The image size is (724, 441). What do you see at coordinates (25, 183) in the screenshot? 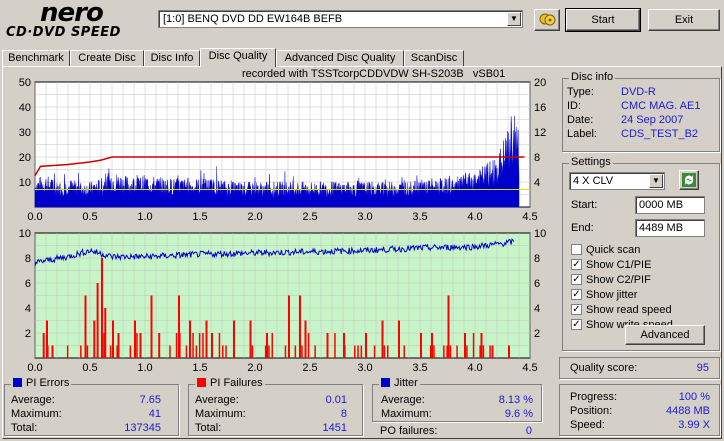
I see `y-left-tick-label: 10` at bounding box center [25, 183].